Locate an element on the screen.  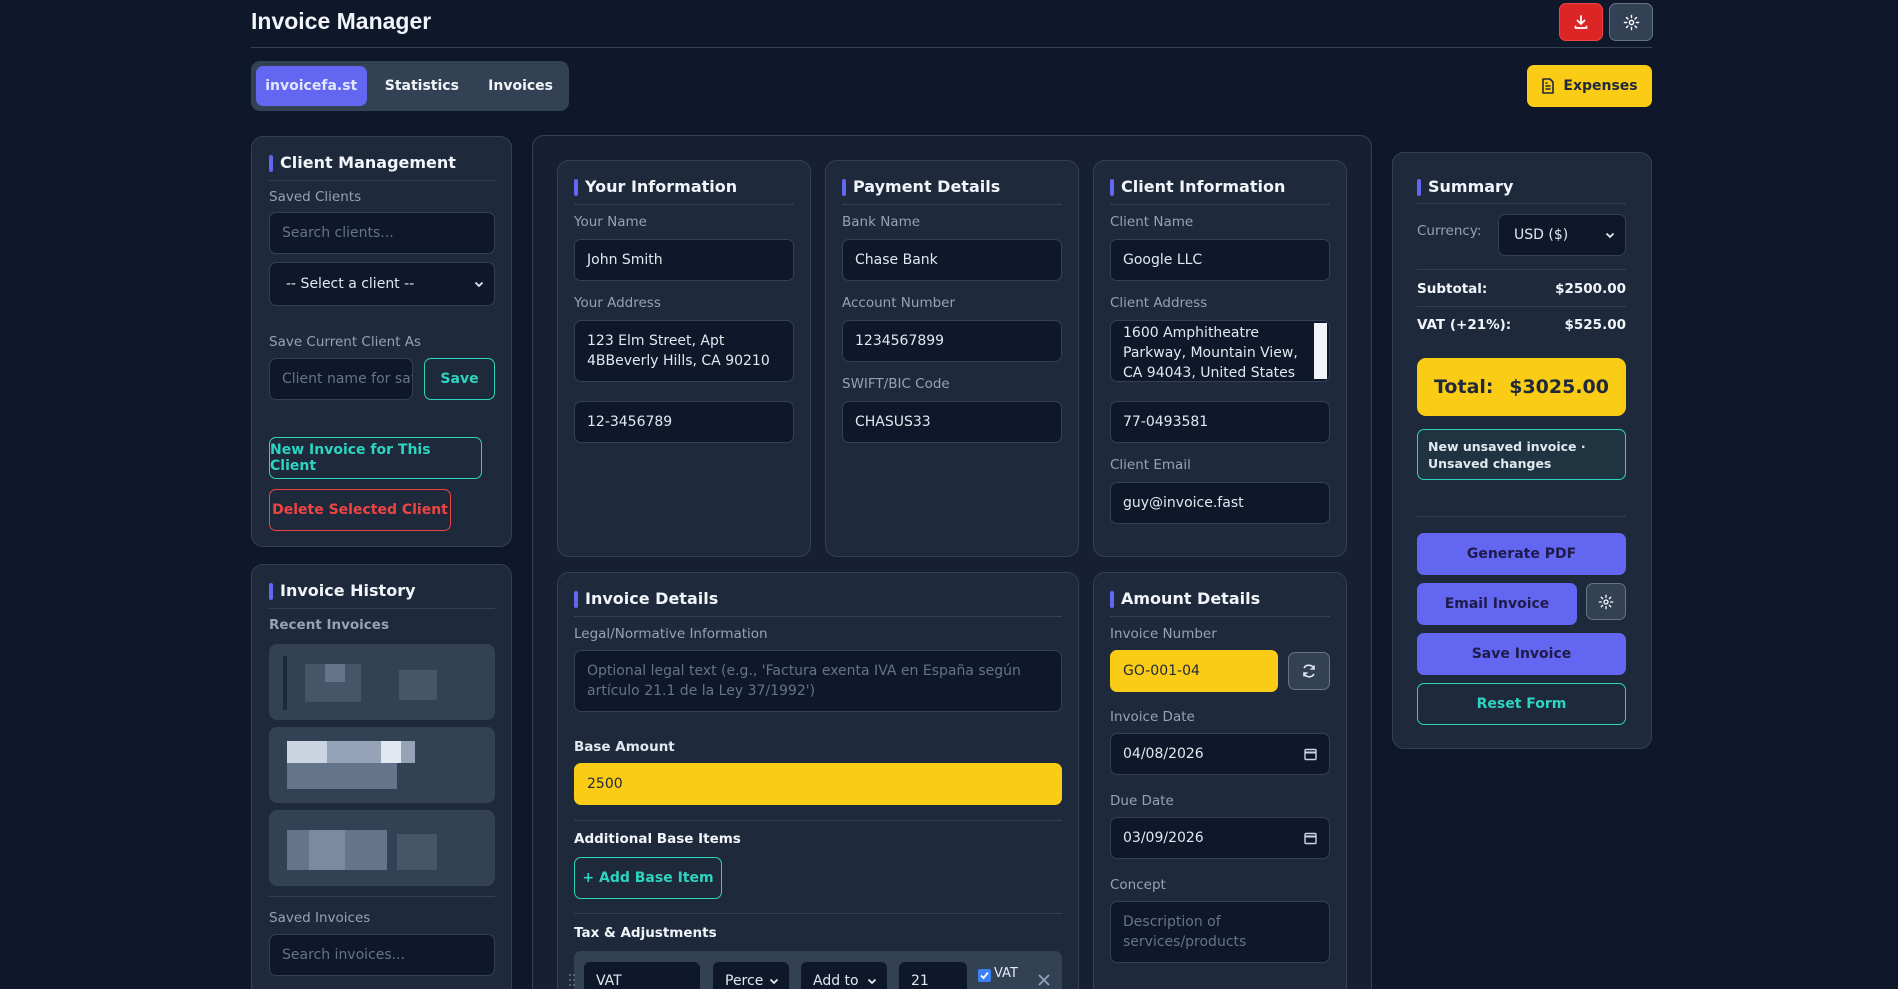
client-name-input: Google LLC is located at coordinates (1220, 260).